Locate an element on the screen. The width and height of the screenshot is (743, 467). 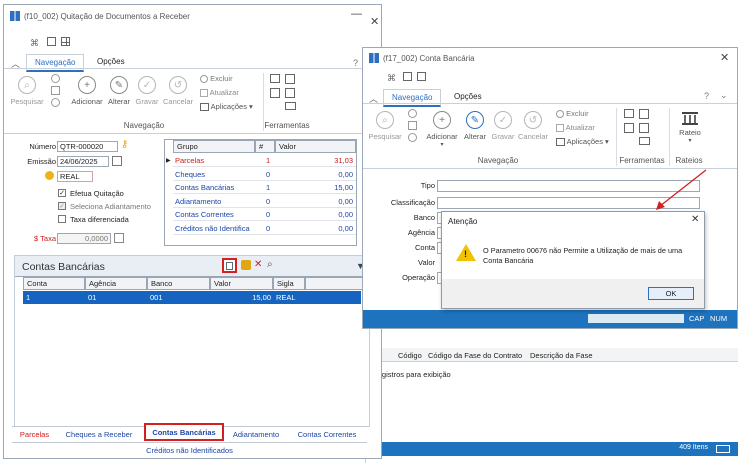
contas-toolbar-search-icon: ⌕ is located at coordinates (270, 264).